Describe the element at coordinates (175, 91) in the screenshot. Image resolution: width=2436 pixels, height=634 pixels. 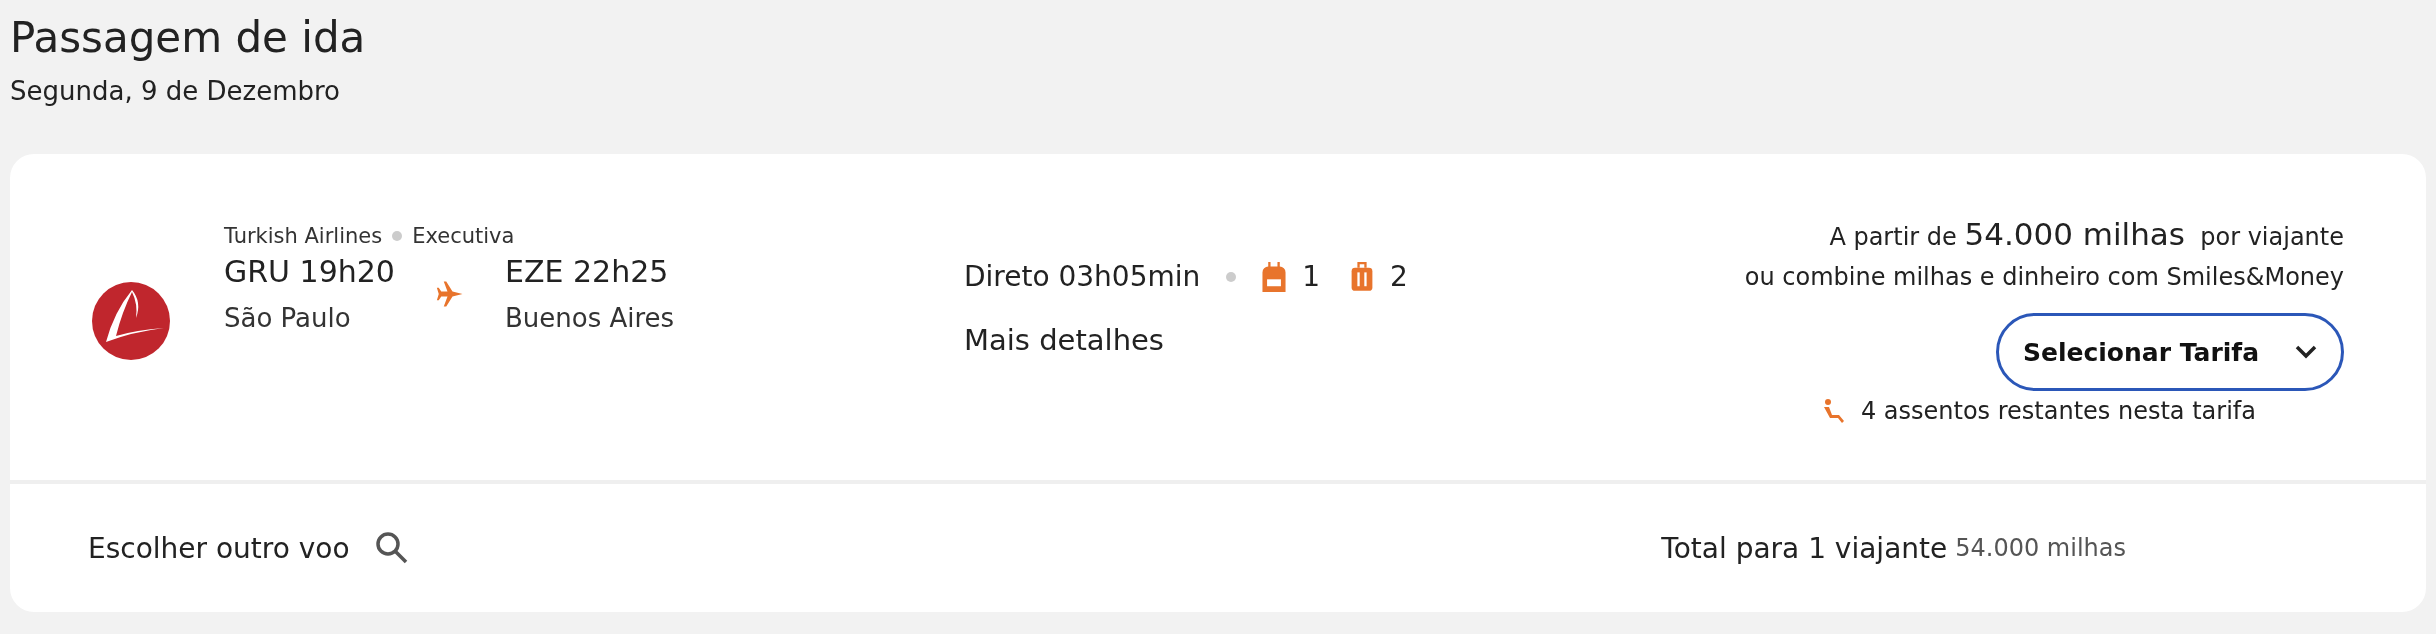
I see `flight-date: Segunda, 9 de Dezembro` at that location.